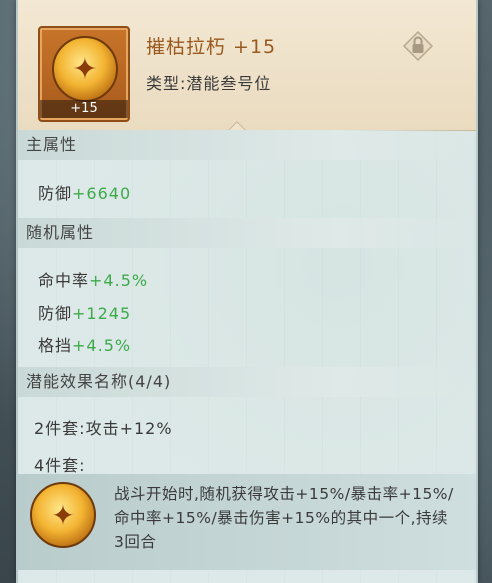  What do you see at coordinates (60, 465) in the screenshot?
I see `set-bonus-4-label: 4件套:` at bounding box center [60, 465].